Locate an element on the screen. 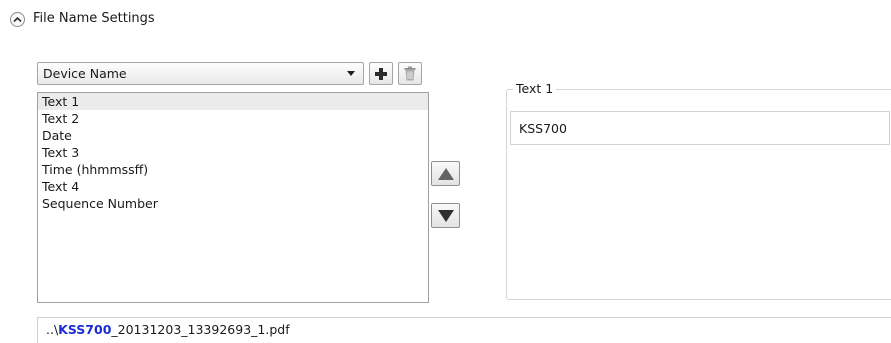 This screenshot has width=891, height=343. arrow-up-icon is located at coordinates (445, 173).